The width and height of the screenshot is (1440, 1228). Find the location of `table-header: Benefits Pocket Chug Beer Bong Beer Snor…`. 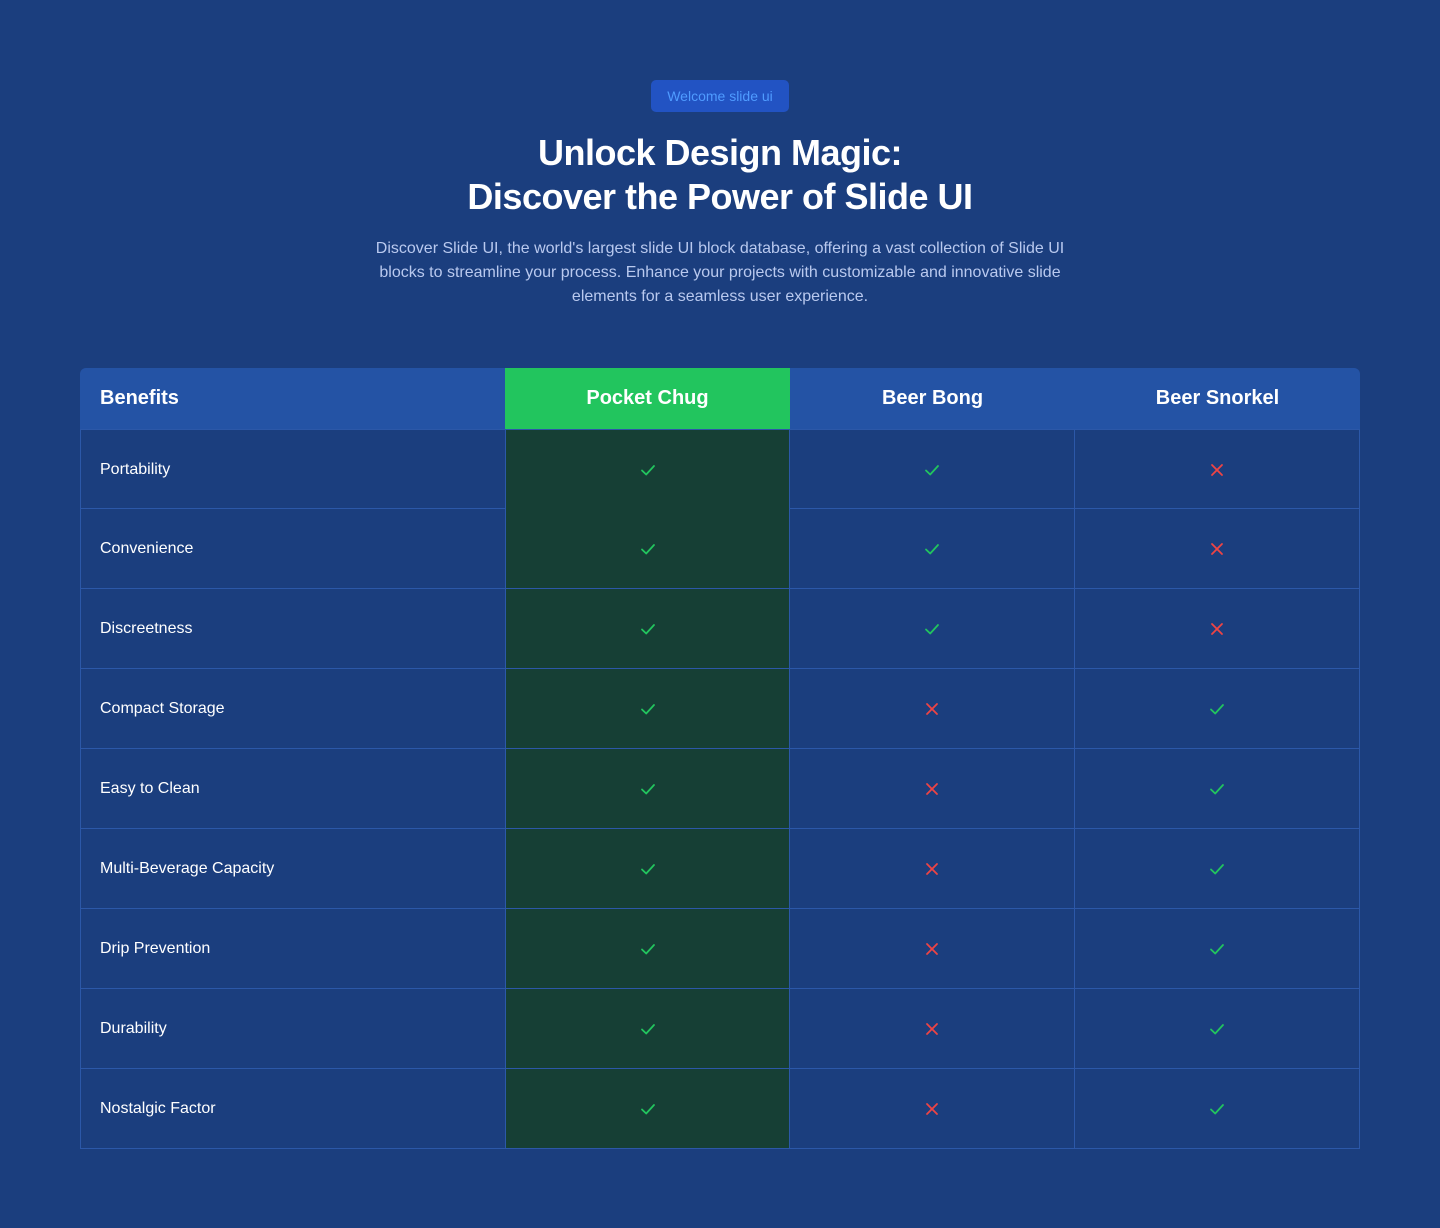

table-header: Benefits Pocket Chug Beer Bong Beer Snor… is located at coordinates (720, 398).